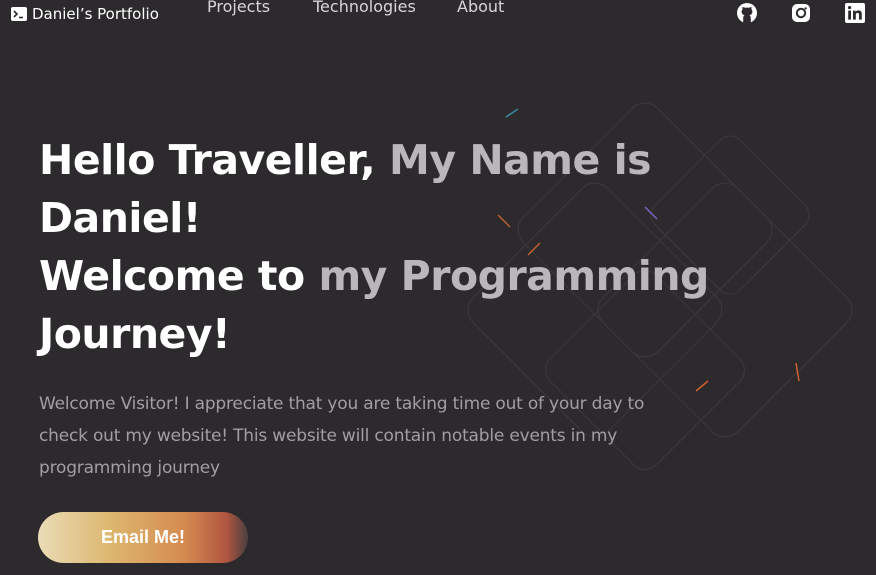 The image size is (876, 575). What do you see at coordinates (439, 218) in the screenshot?
I see `heading-line-2: Daniel!` at bounding box center [439, 218].